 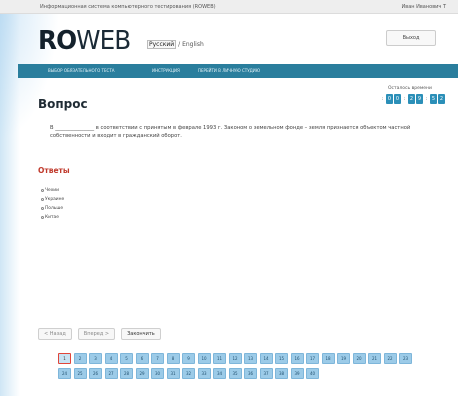 What do you see at coordinates (81, 70) in the screenshot?
I see `nav-item-choose-test: ВЫБОР ОБЯЗАТЕЛЬНОГО ТЕСТА` at bounding box center [81, 70].